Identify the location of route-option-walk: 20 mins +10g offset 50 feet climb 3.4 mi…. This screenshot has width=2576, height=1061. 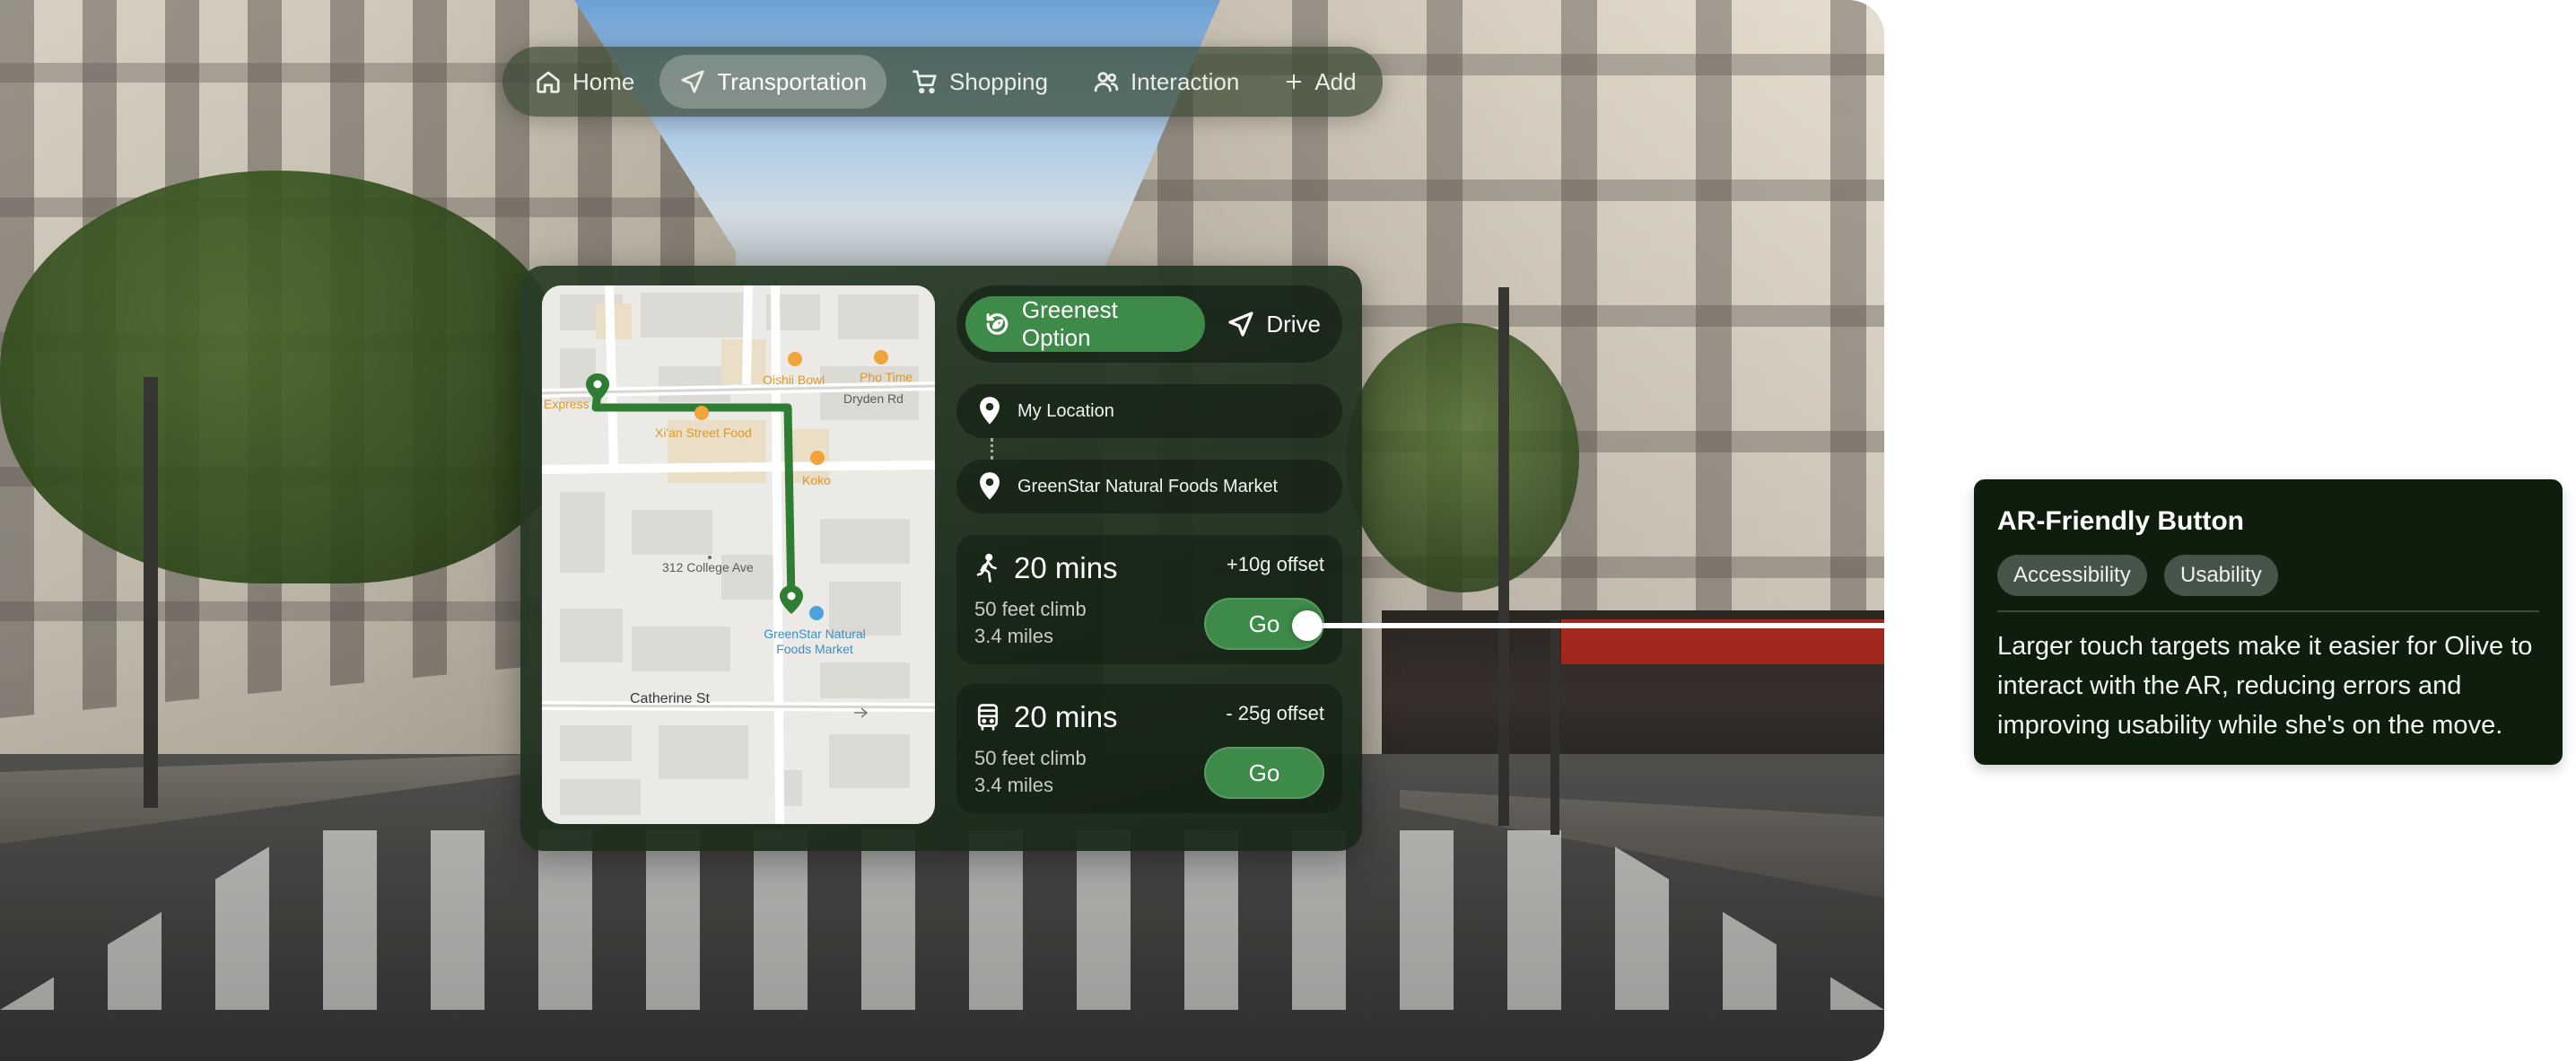
(1149, 599).